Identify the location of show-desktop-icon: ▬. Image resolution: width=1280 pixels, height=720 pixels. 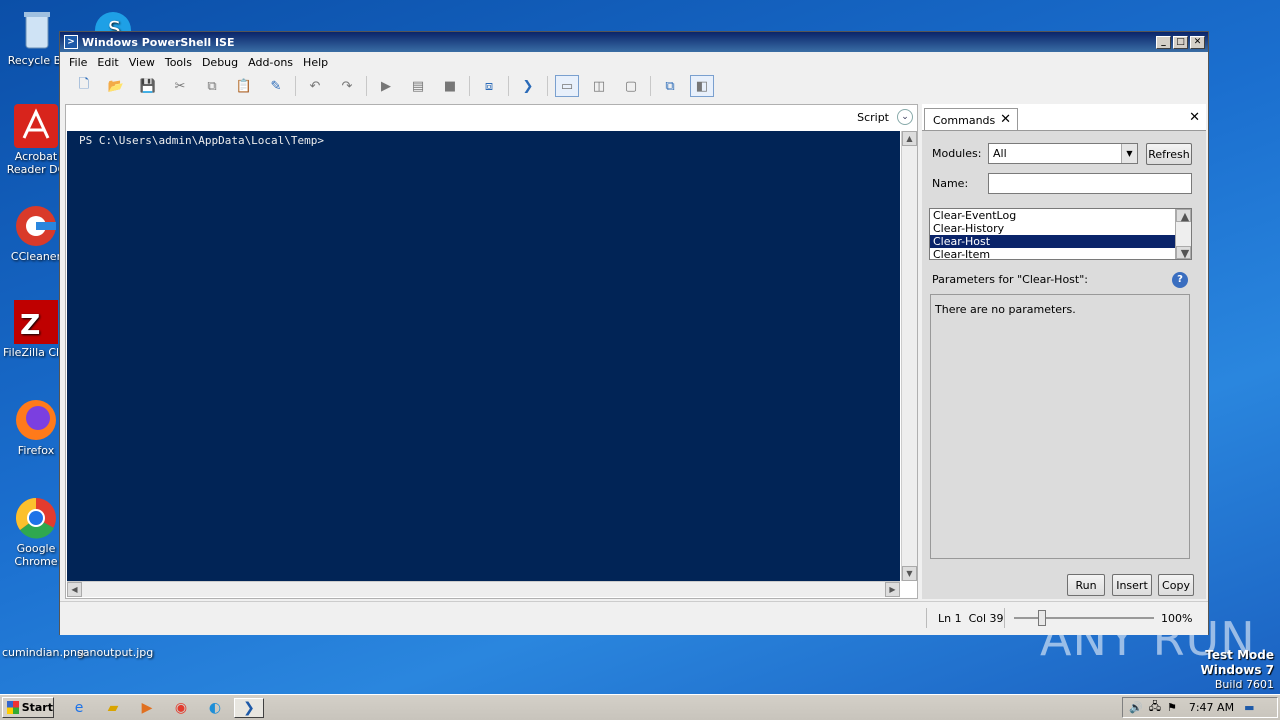
(1249, 707).